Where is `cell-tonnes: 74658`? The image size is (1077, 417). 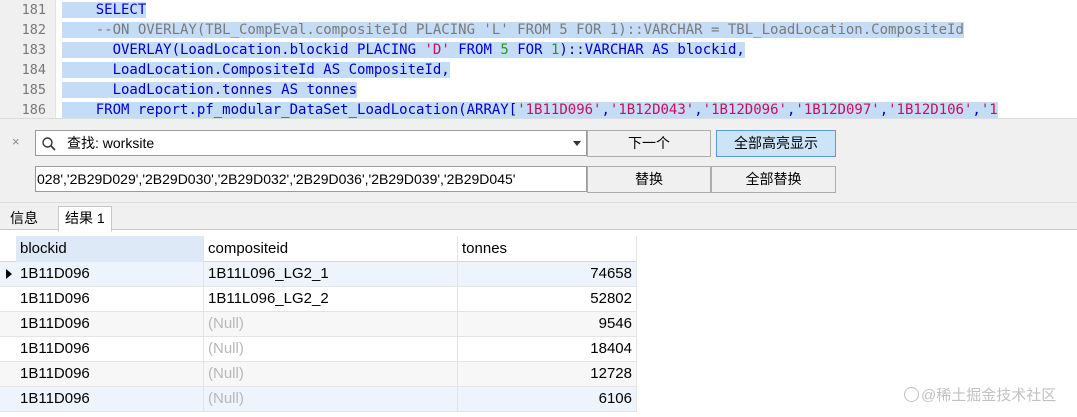 cell-tonnes: 74658 is located at coordinates (547, 274).